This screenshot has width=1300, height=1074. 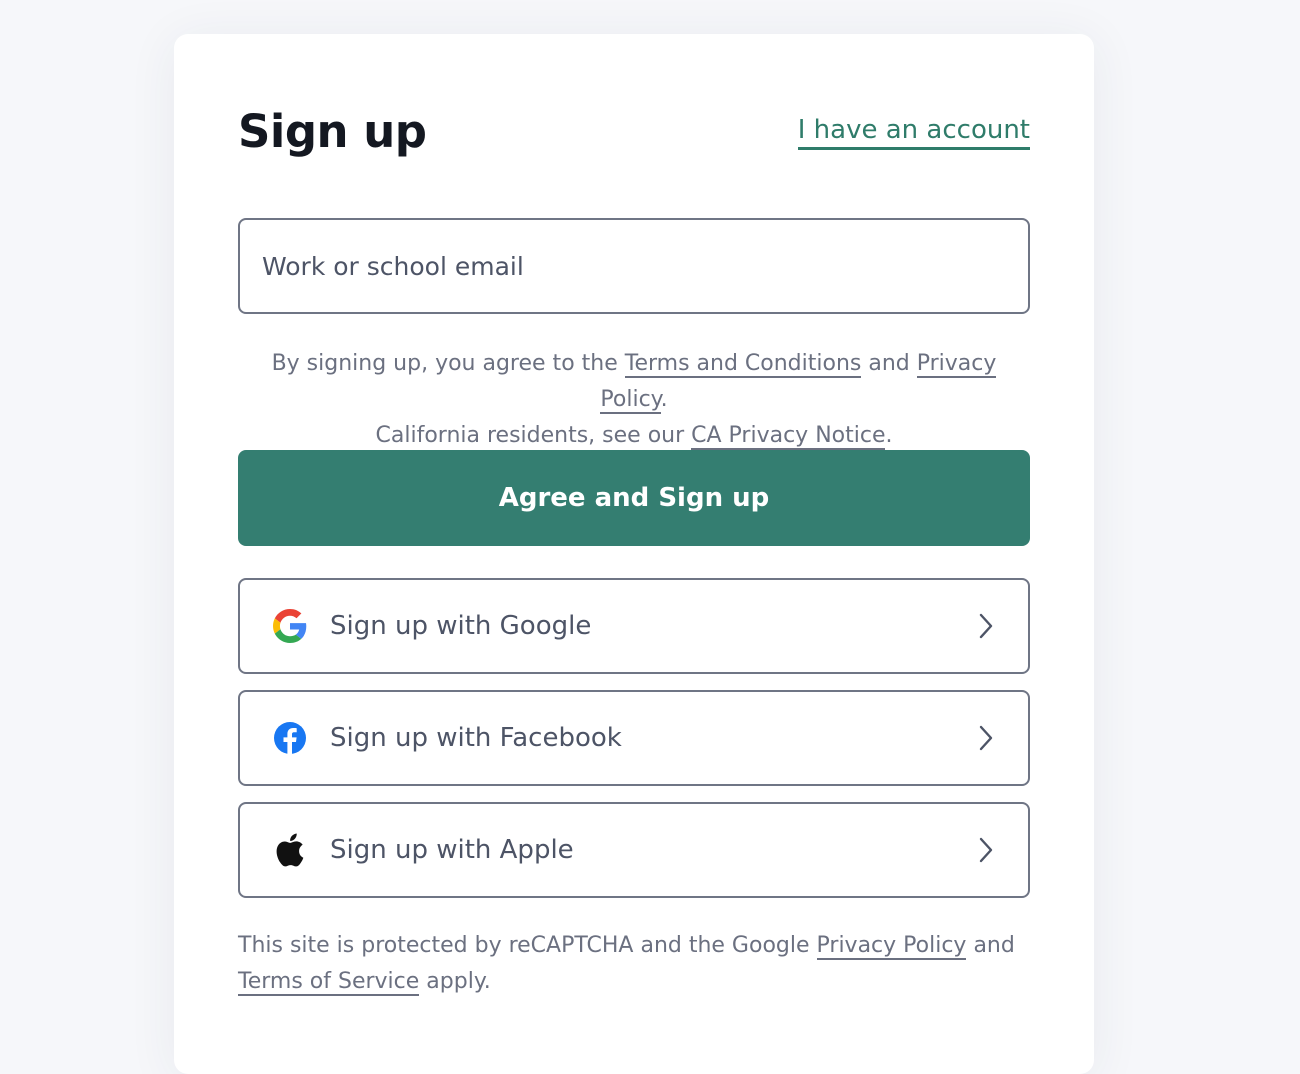 I want to click on apple-icon, so click(x=290, y=850).